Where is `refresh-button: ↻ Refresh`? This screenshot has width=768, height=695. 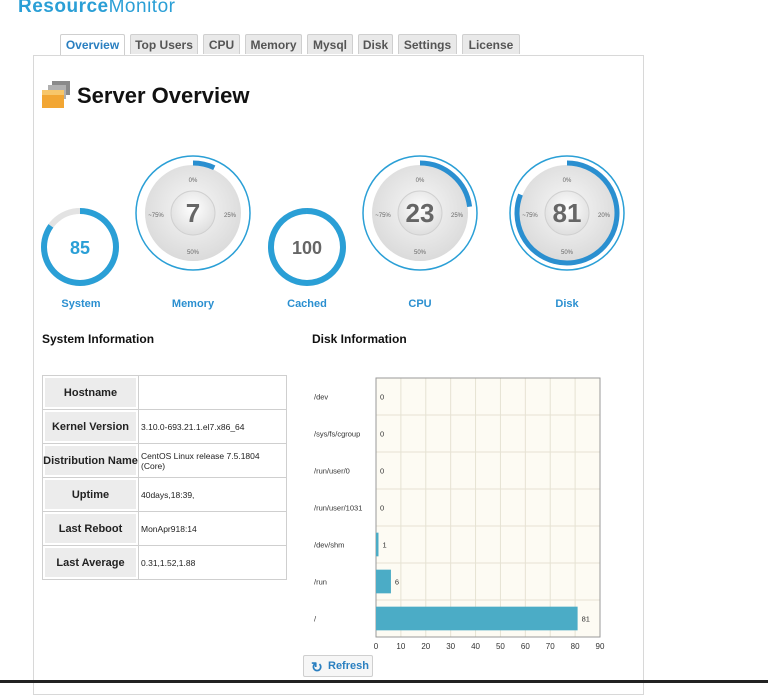
refresh-button: ↻ Refresh is located at coordinates (338, 666).